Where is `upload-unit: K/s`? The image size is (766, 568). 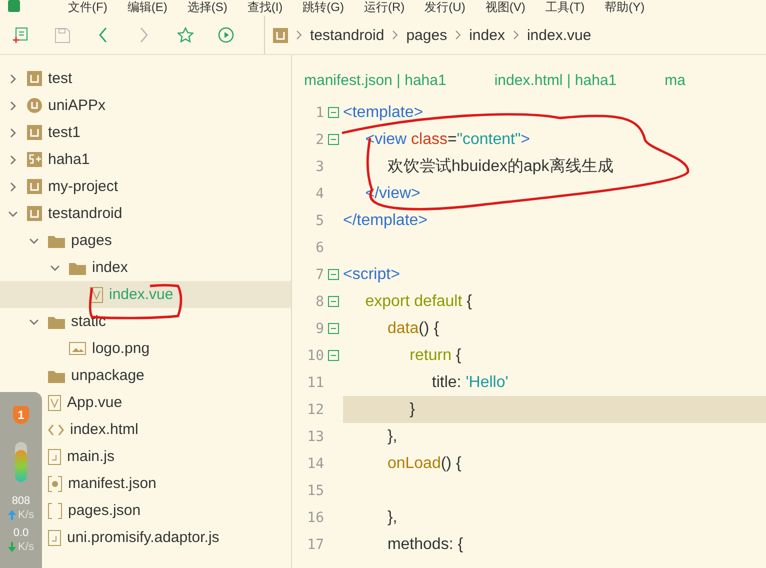
upload-unit: K/s is located at coordinates (21, 515).